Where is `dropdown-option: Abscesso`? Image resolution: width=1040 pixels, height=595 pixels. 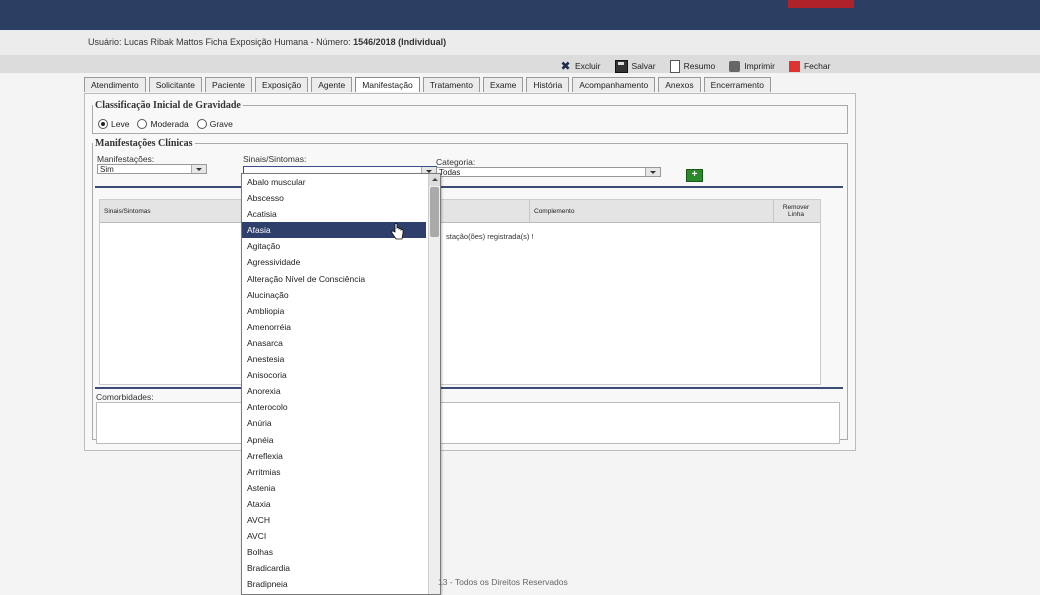 dropdown-option: Abscesso is located at coordinates (334, 198).